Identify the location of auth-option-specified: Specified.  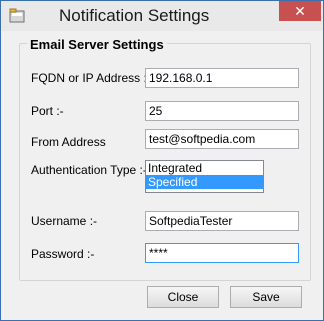
(204, 182).